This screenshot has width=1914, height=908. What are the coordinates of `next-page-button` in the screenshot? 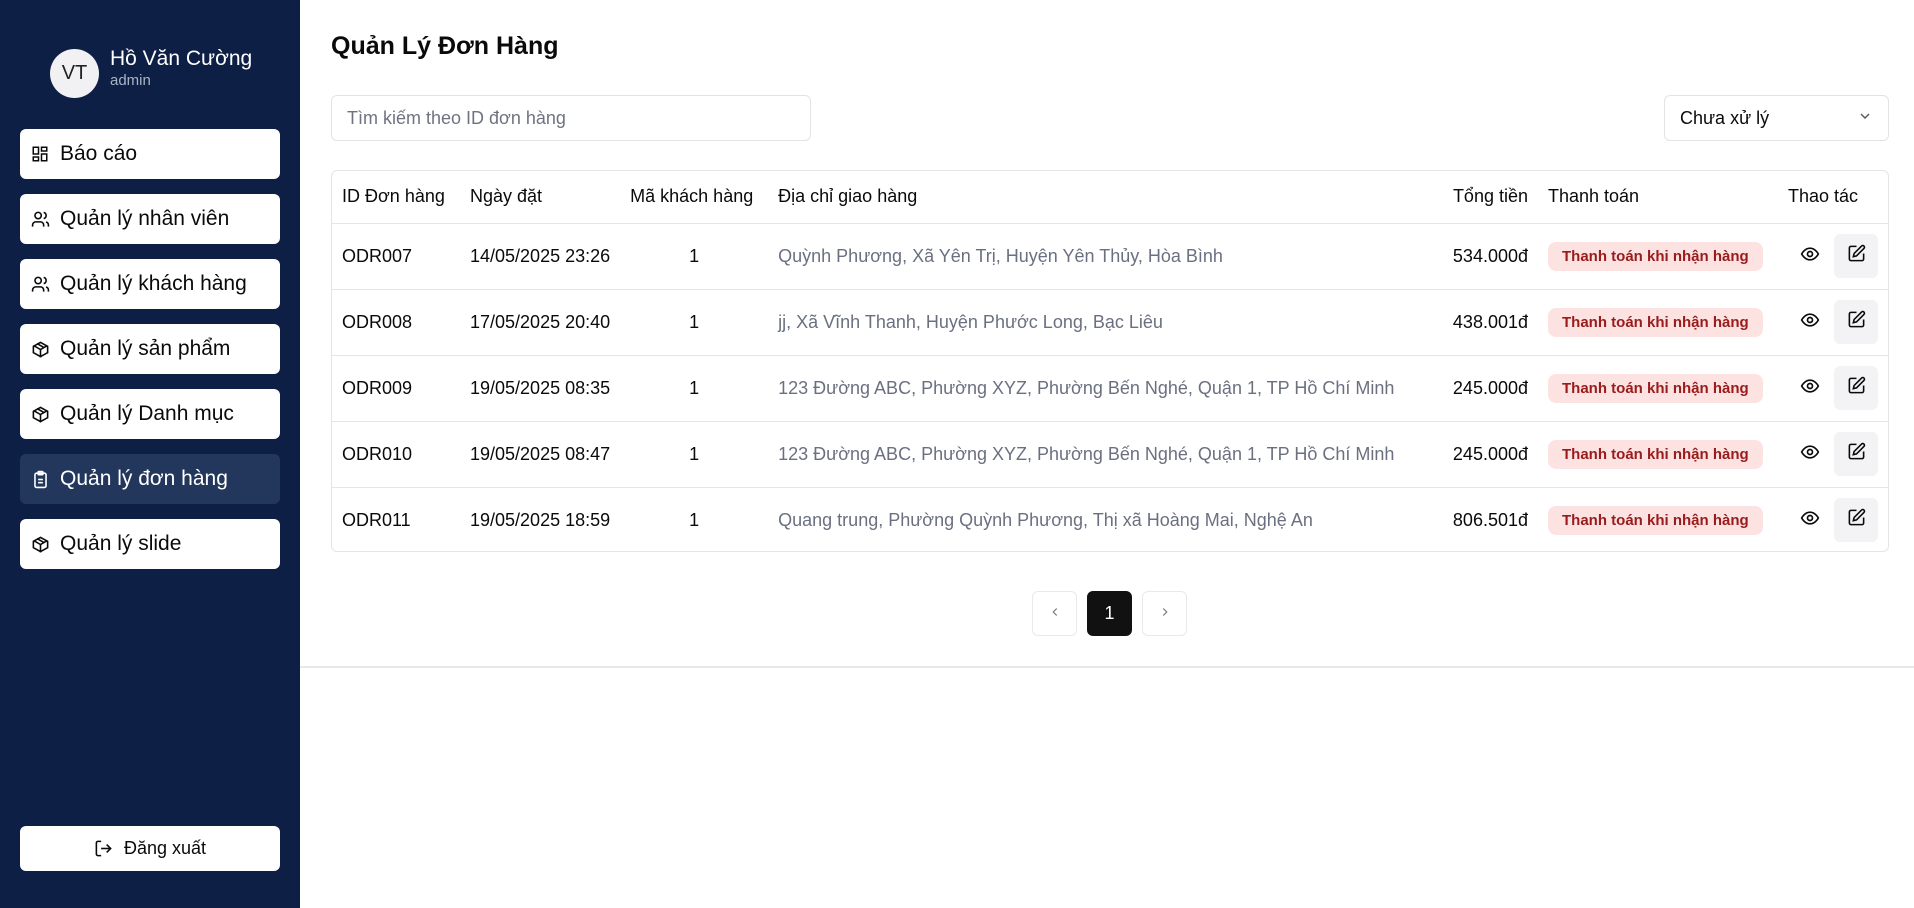 It's located at (1164, 613).